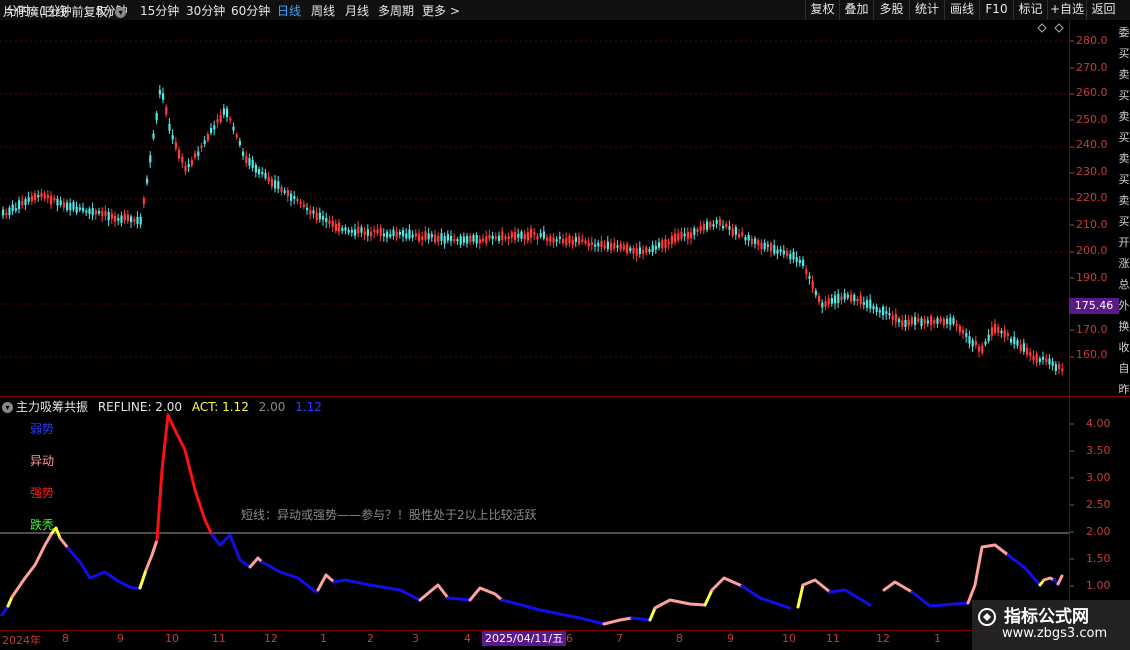 This screenshot has height=650, width=1130. Describe the element at coordinates (370, 638) in the screenshot. I see `time-label: 2` at that location.